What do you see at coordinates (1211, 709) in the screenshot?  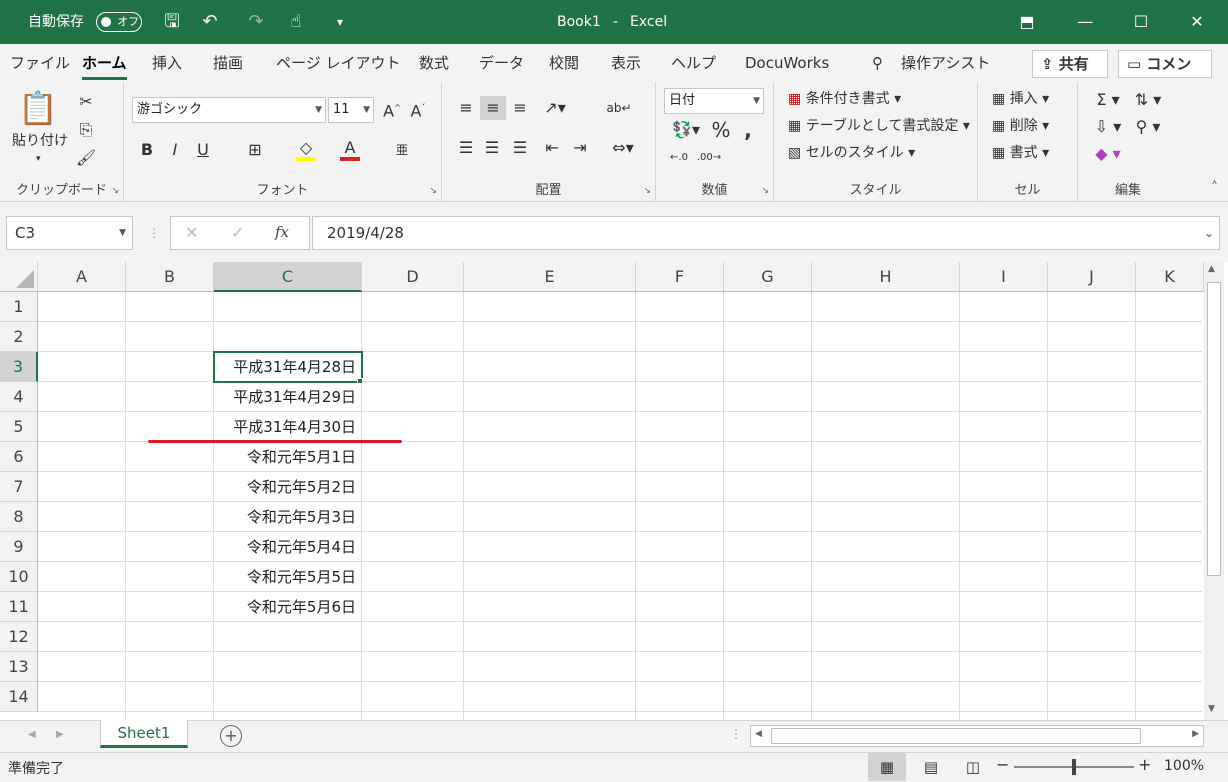 I see `scroll-down-icon: ▼` at bounding box center [1211, 709].